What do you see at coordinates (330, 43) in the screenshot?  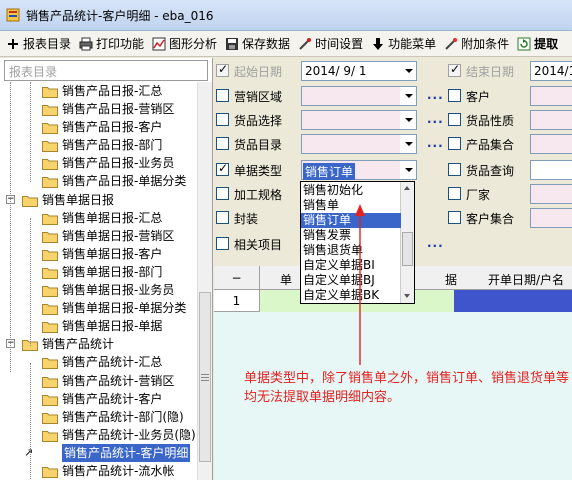 I see `toolbar-button-4: 时间设置` at bounding box center [330, 43].